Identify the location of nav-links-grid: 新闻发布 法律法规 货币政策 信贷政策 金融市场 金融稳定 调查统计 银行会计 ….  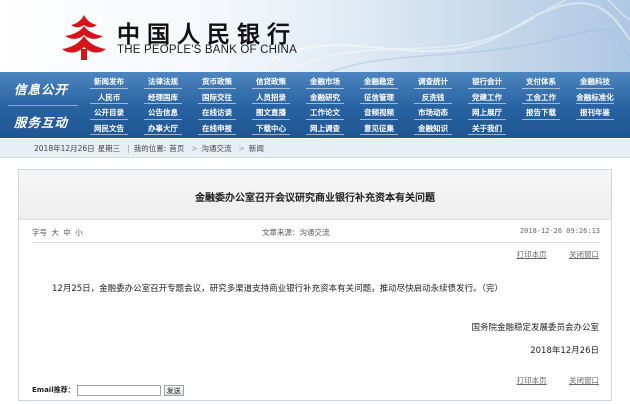
(356, 105).